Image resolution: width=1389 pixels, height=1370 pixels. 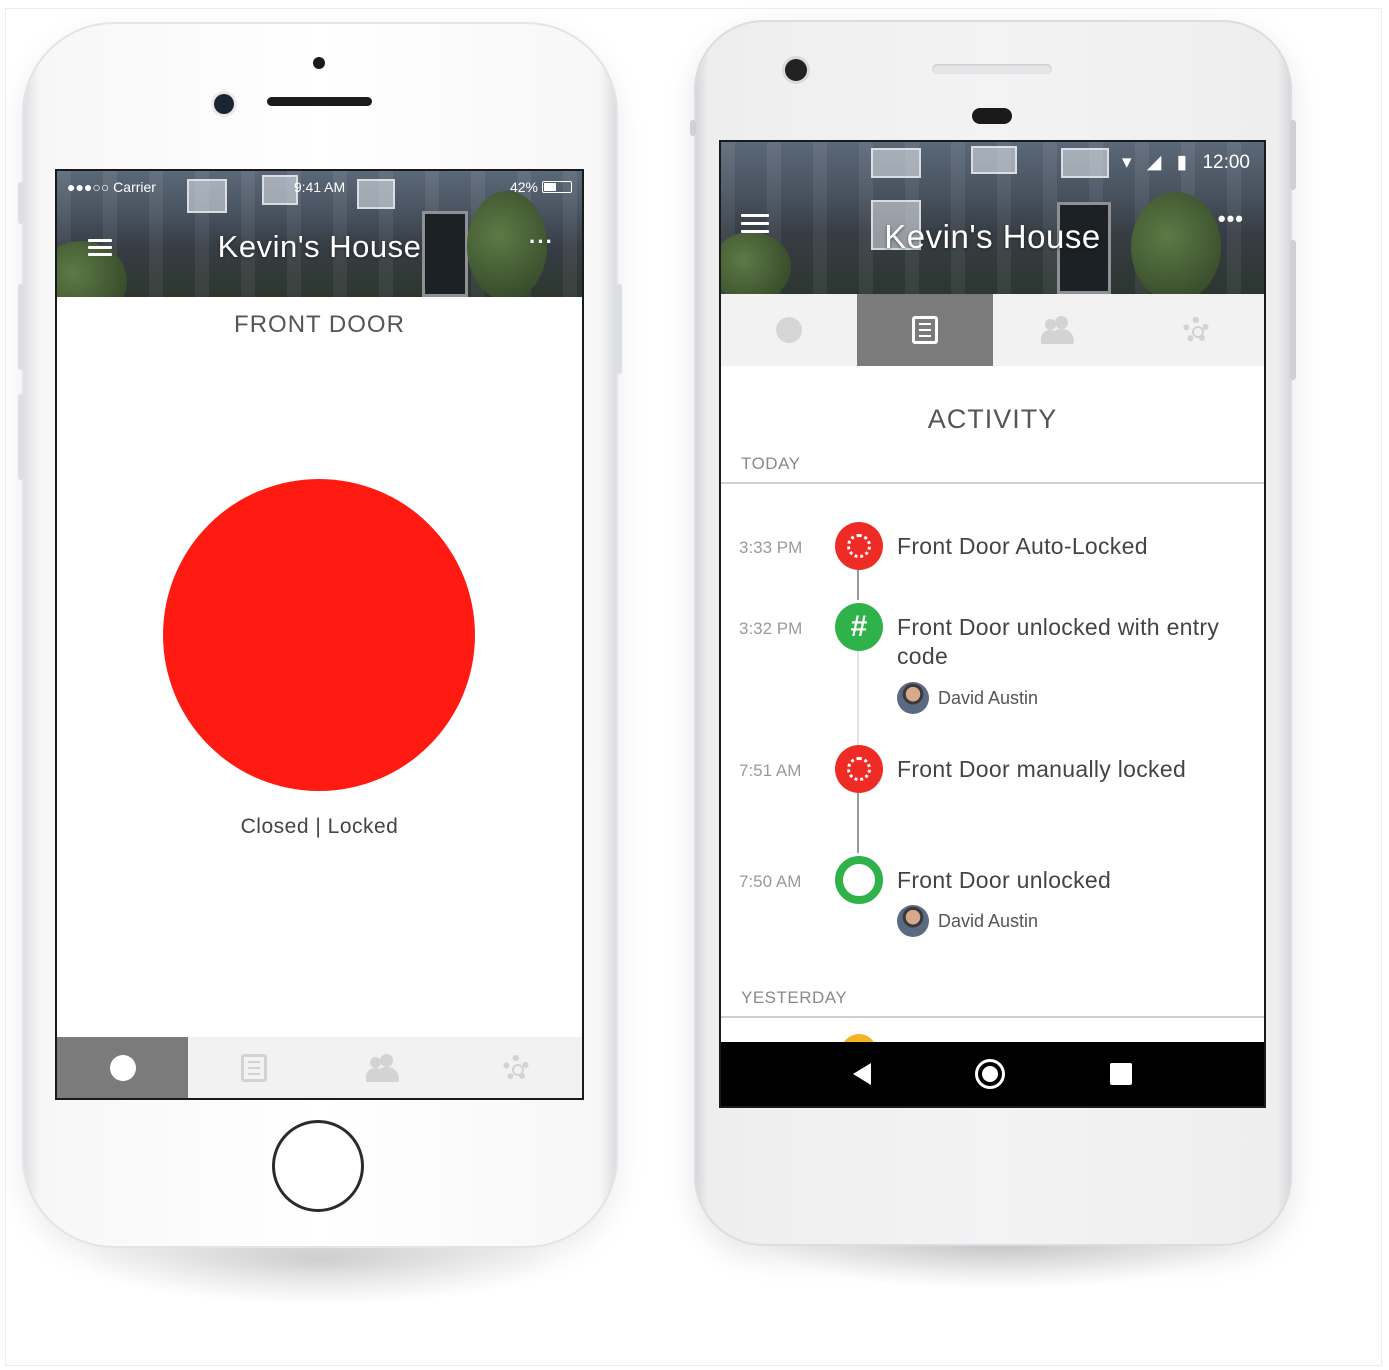 What do you see at coordinates (859, 880) in the screenshot?
I see `unlock-ring-icon` at bounding box center [859, 880].